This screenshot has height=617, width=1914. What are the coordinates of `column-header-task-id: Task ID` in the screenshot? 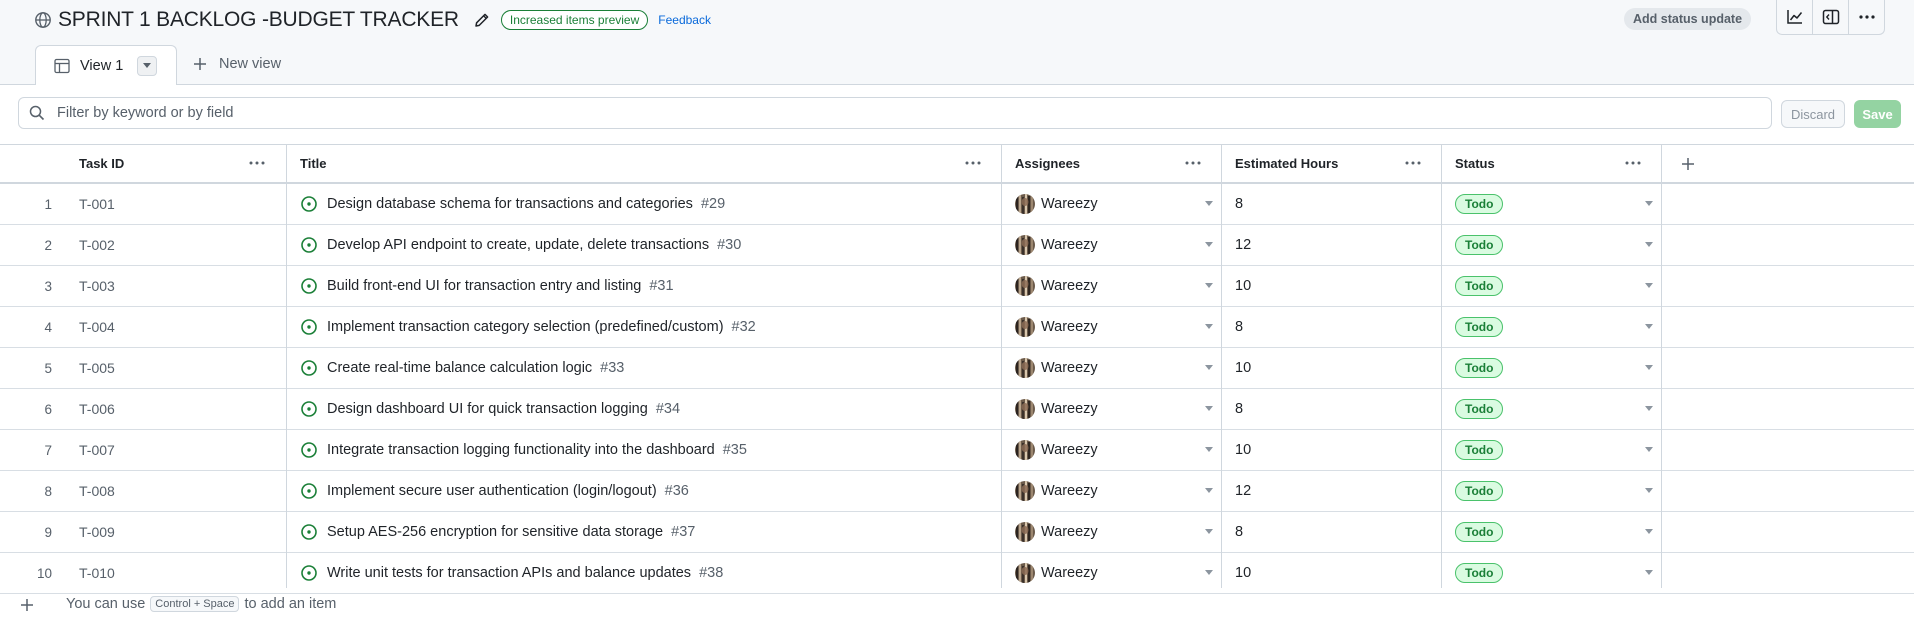 It's located at (101, 163).